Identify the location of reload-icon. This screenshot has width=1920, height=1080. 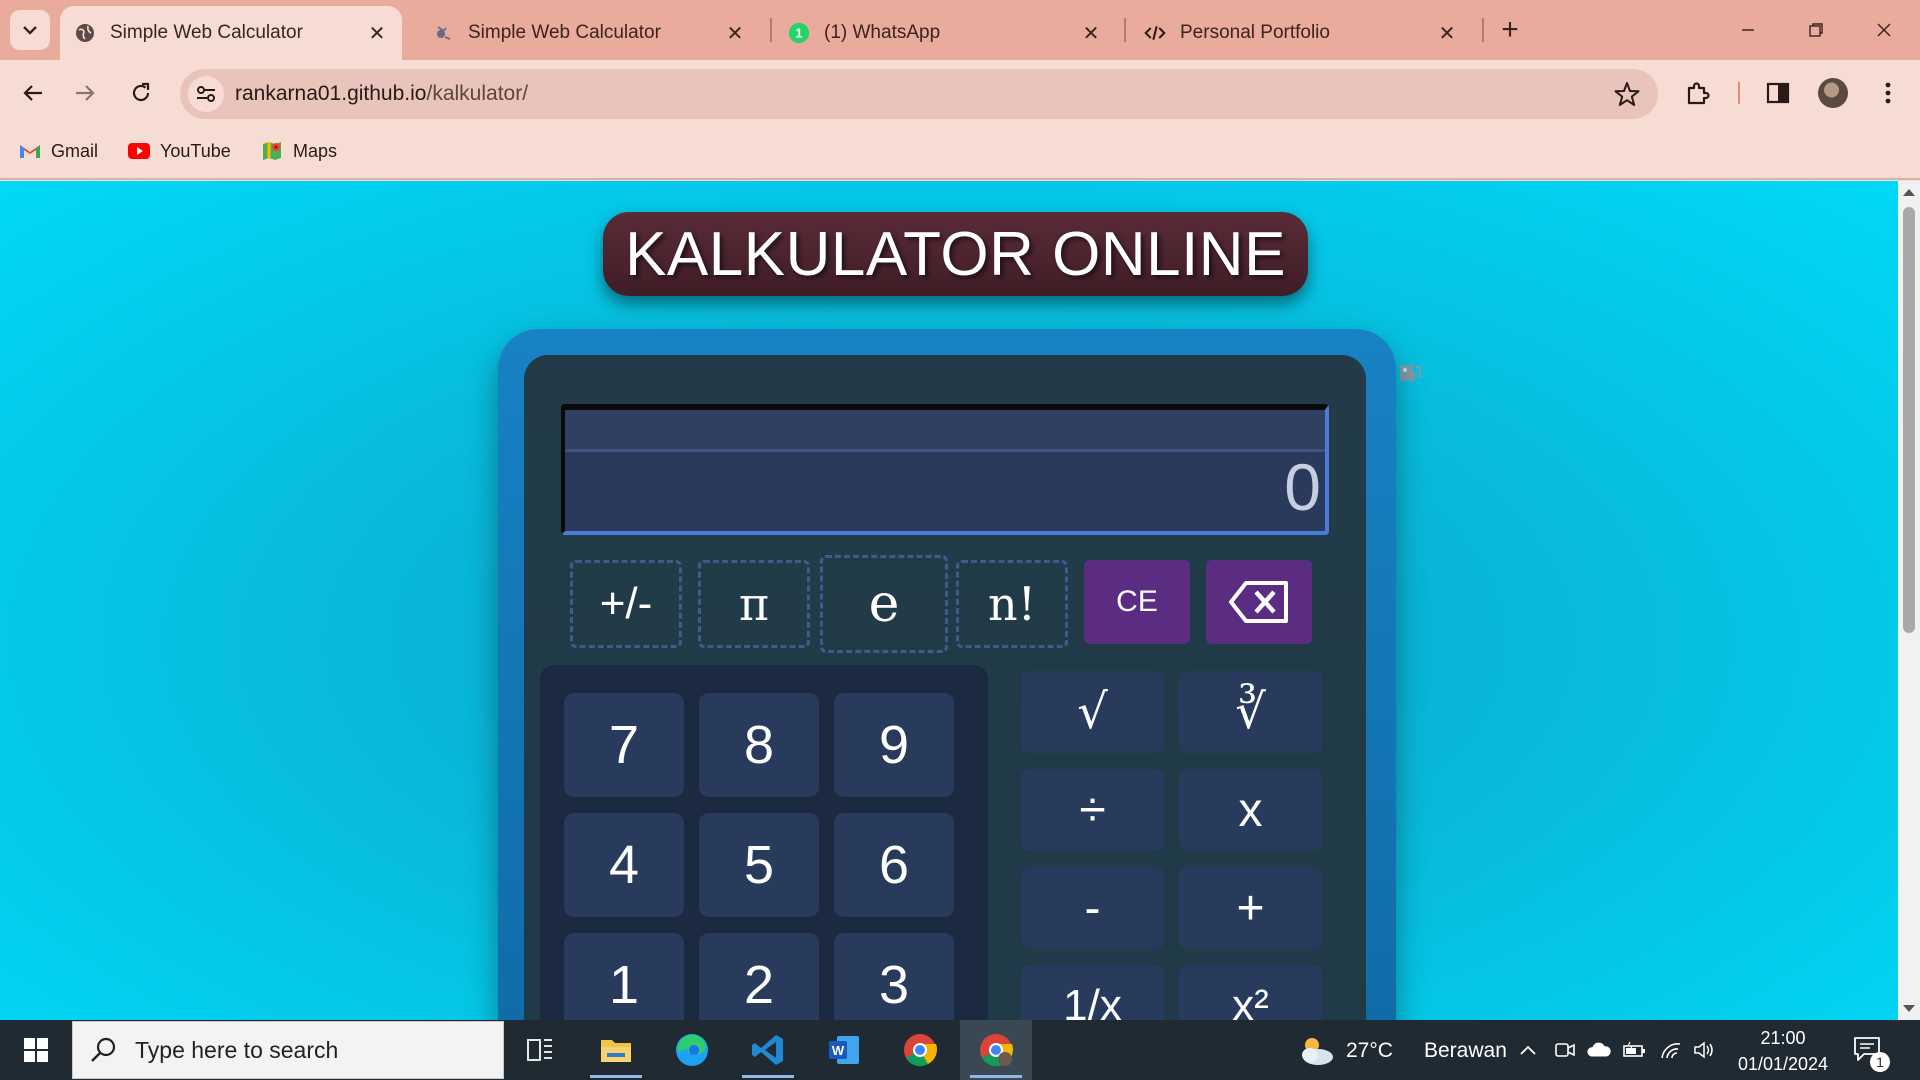
(141, 92).